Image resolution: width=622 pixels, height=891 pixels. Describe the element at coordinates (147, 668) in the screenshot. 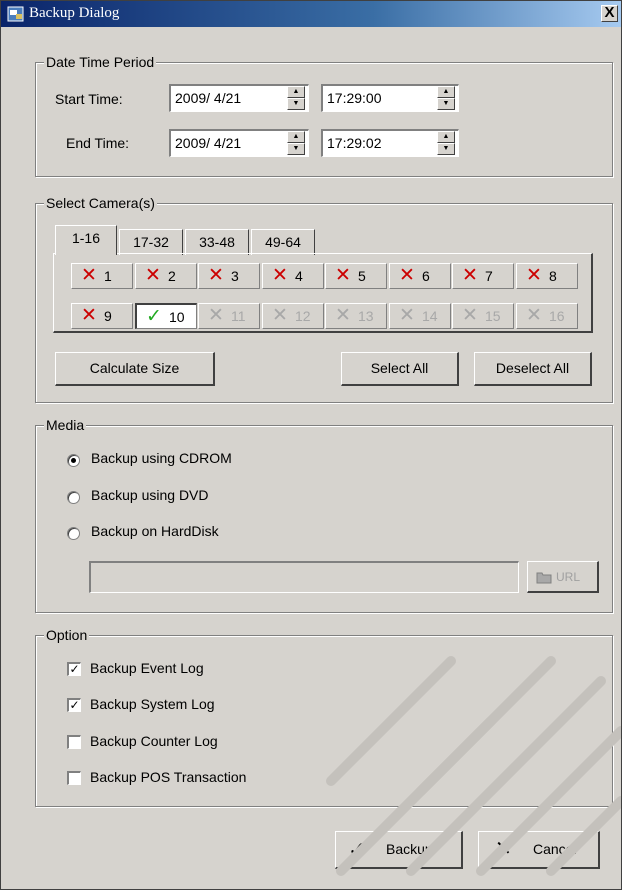

I see `option-label: Backup Event Log` at that location.